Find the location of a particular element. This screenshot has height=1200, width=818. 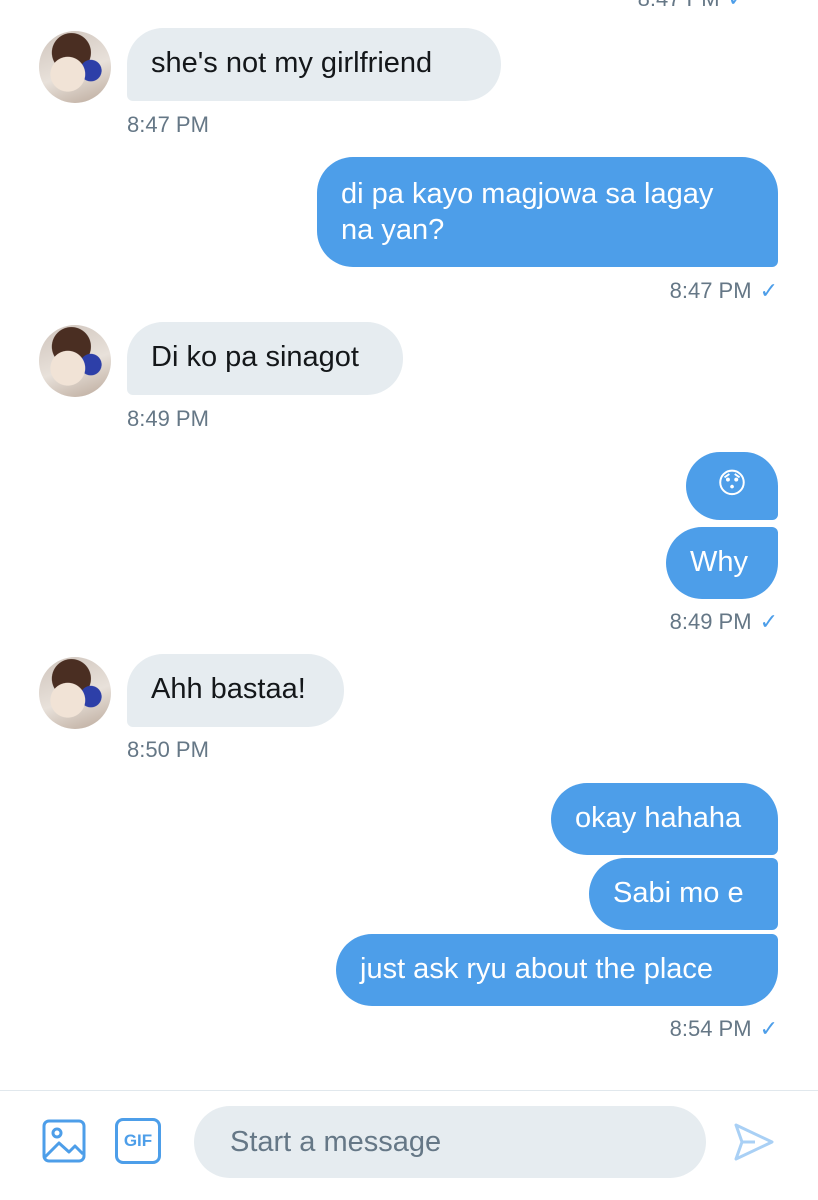

composer-divider is located at coordinates (409, 1090).